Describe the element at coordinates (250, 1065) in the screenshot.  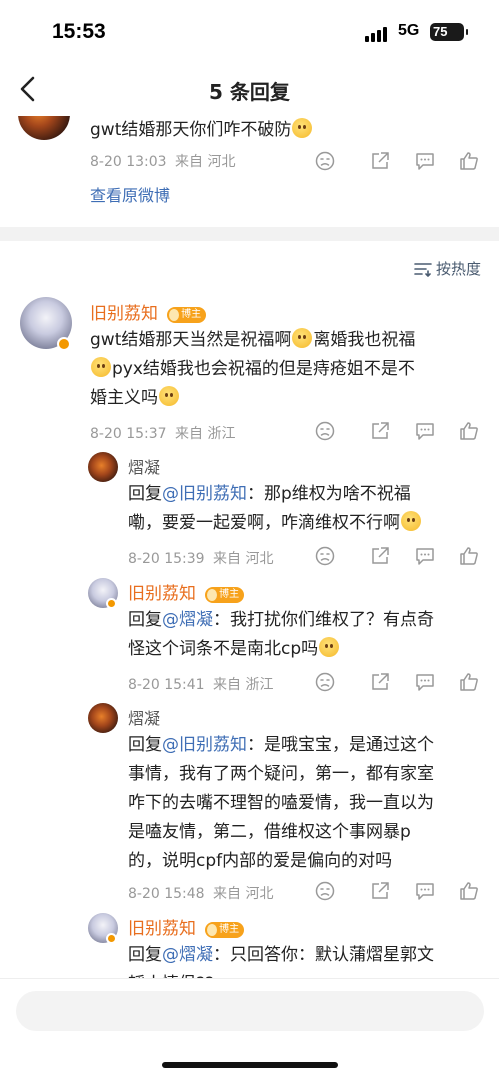
I see `home-indicator` at that location.